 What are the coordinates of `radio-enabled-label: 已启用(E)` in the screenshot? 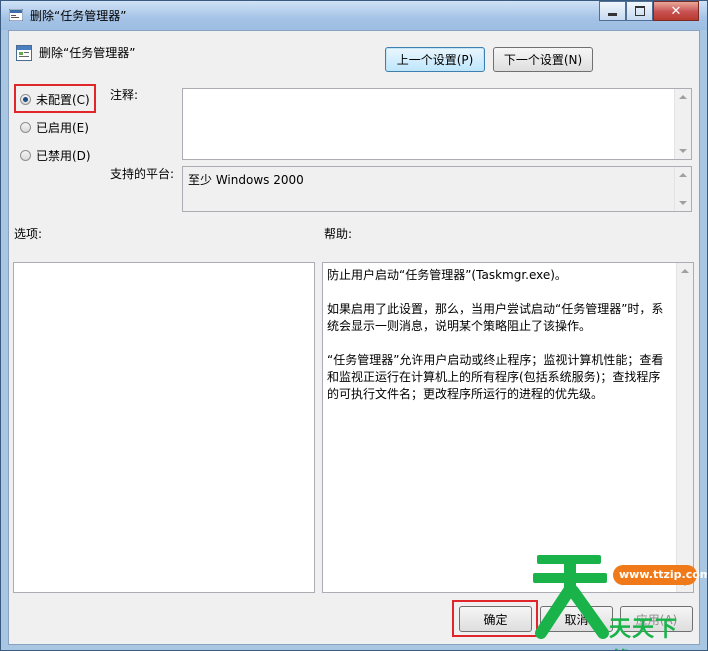 It's located at (62, 127).